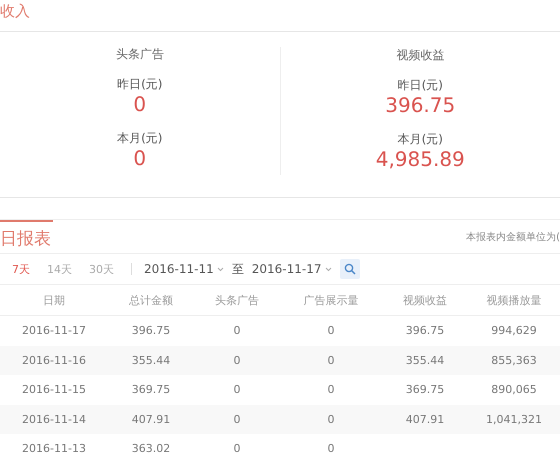  I want to click on table-cell-text: 2016-11-14, so click(54, 419).